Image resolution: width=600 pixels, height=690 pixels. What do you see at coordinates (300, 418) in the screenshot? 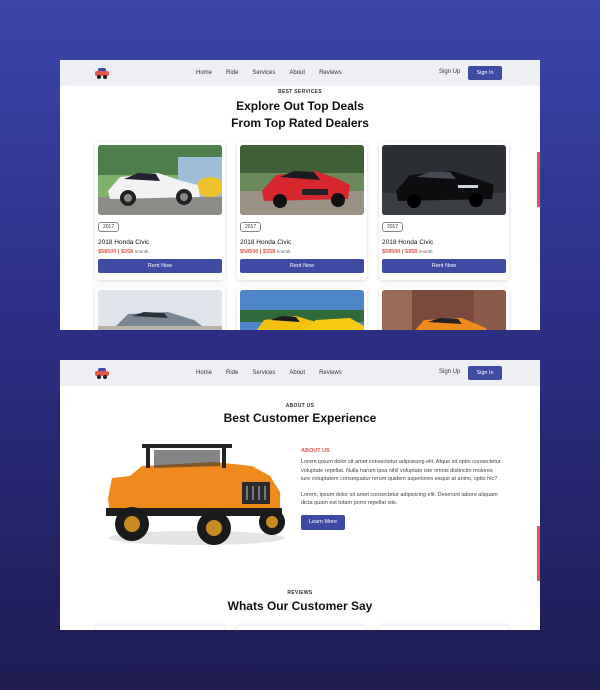
I see `about-title: Best Customer Experience` at bounding box center [300, 418].